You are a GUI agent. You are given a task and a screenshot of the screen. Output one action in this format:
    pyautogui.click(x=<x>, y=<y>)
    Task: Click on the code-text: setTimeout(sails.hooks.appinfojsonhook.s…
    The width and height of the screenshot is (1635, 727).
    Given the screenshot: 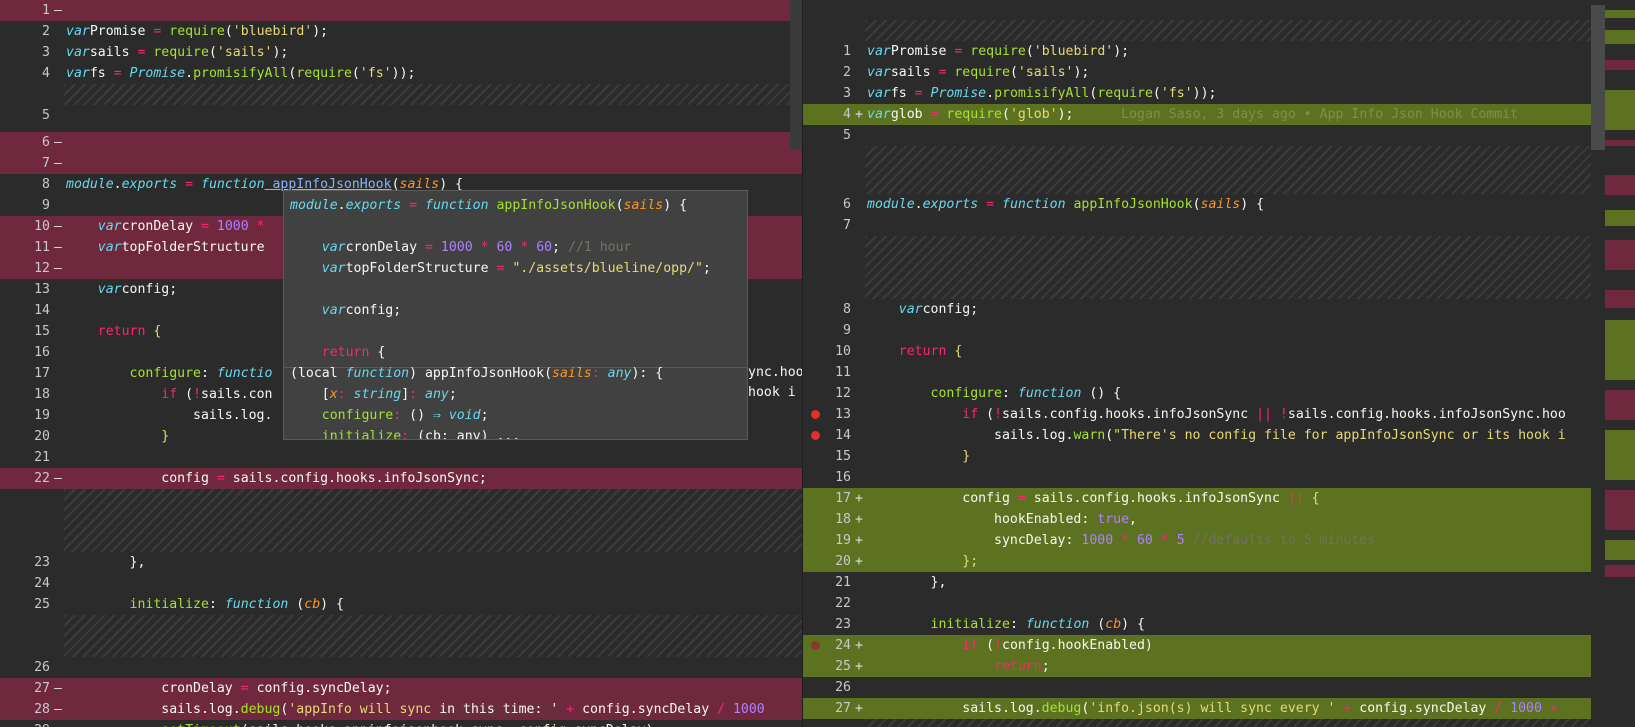 What is the action you would take?
    pyautogui.click(x=363, y=723)
    